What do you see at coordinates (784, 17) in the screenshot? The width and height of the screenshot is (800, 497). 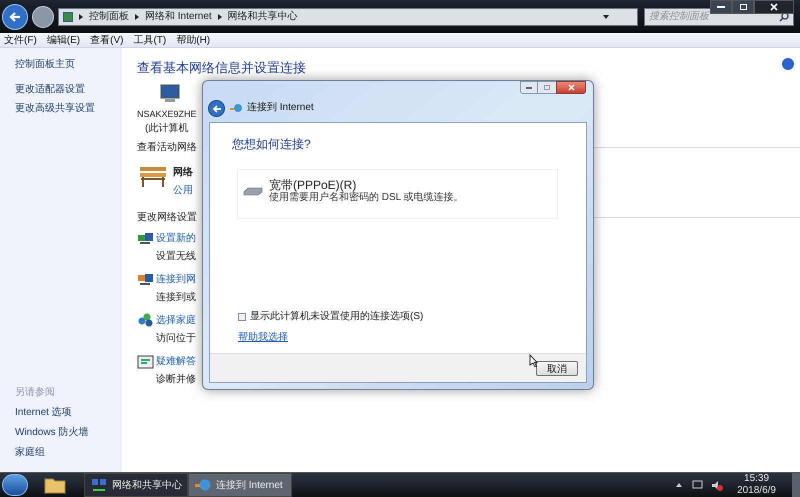 I see `search-icon` at bounding box center [784, 17].